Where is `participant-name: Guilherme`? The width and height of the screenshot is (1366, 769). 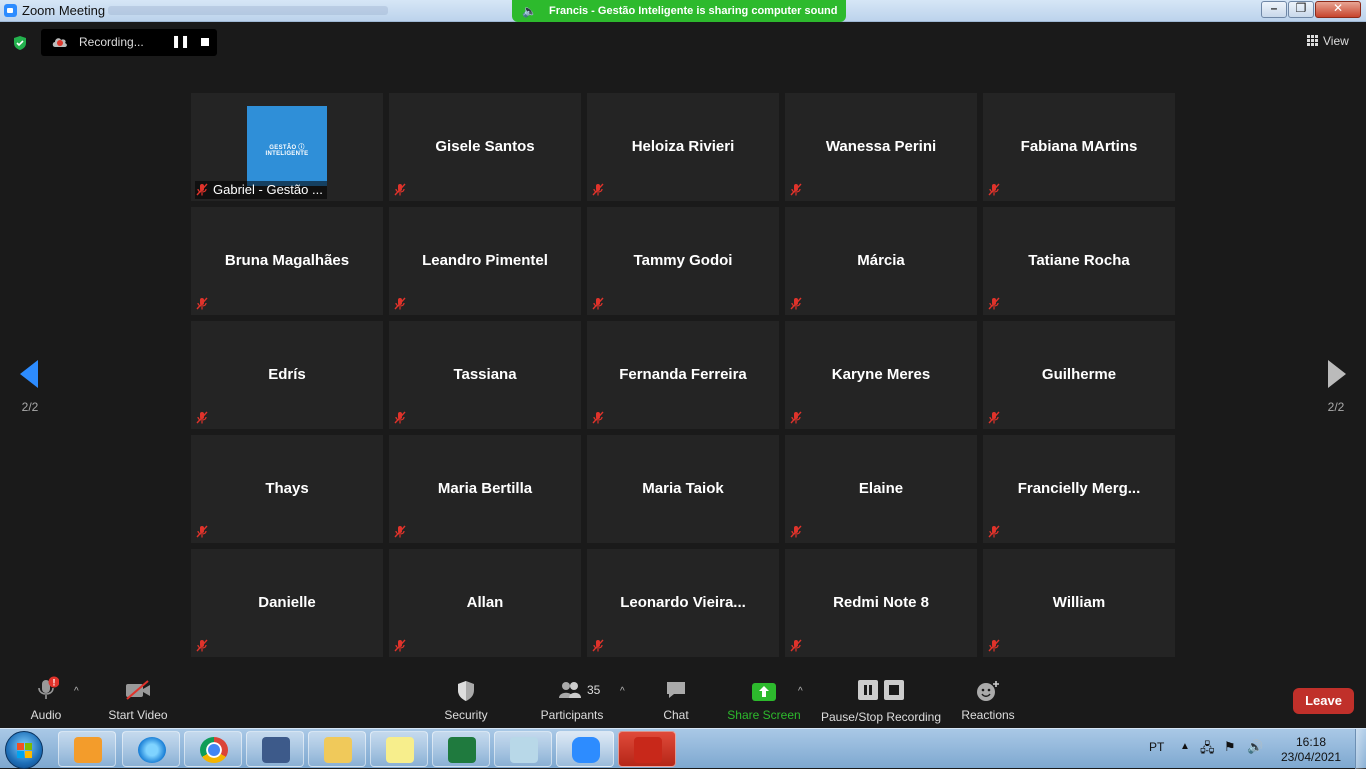
participant-name: Guilherme is located at coordinates (1079, 374).